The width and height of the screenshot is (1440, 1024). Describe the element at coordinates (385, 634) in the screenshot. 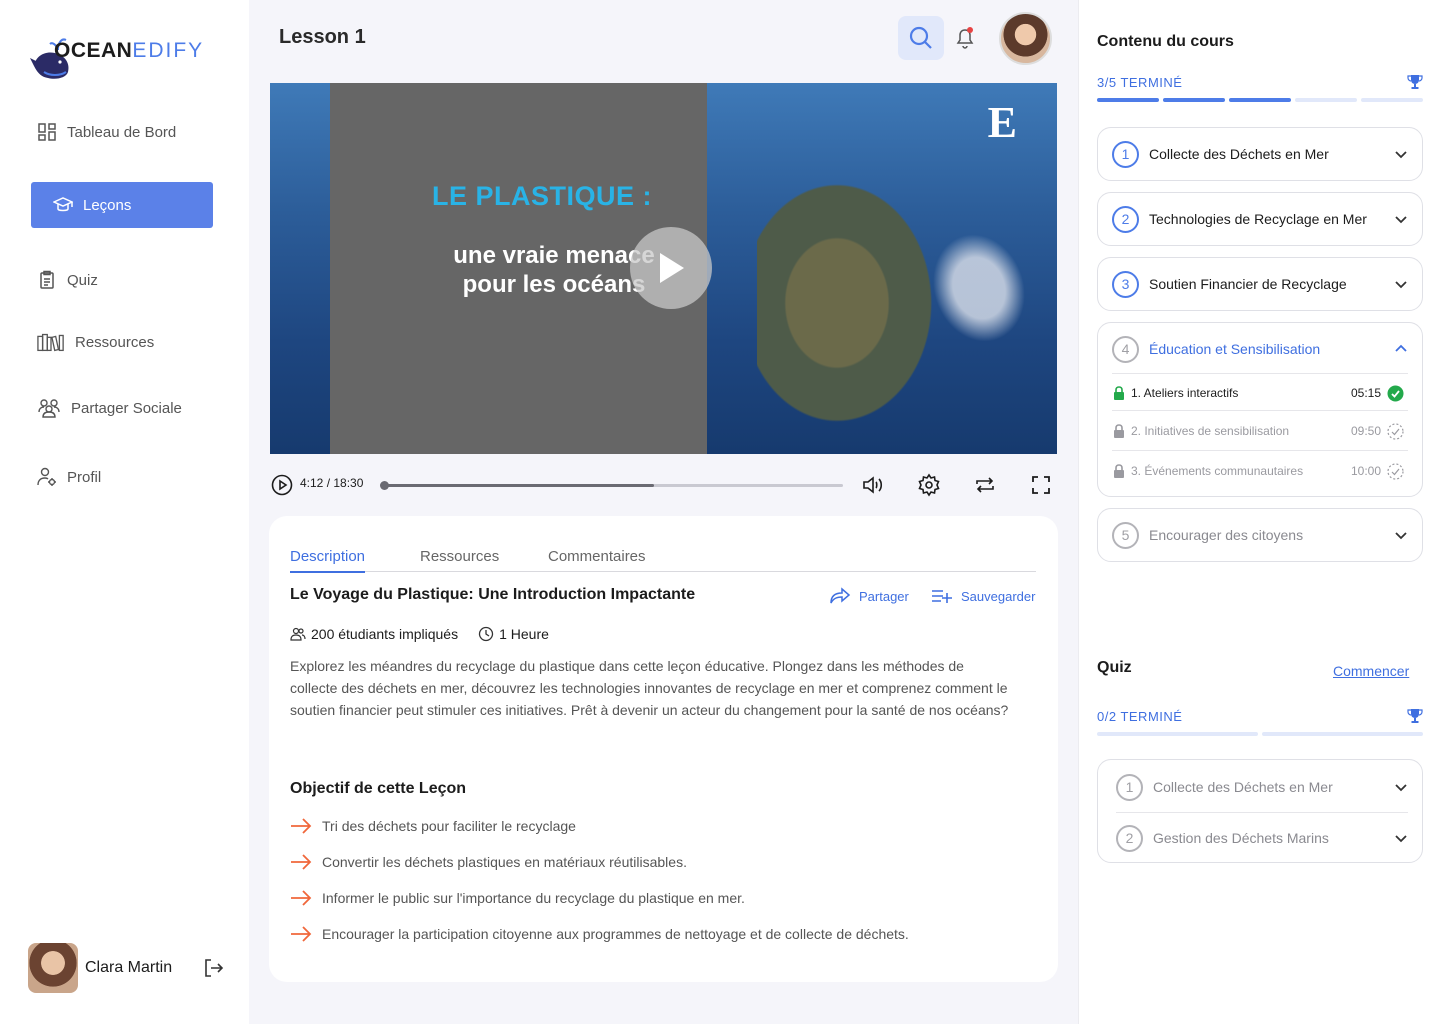

I see `students-count: 200 étudiants impliqués` at that location.